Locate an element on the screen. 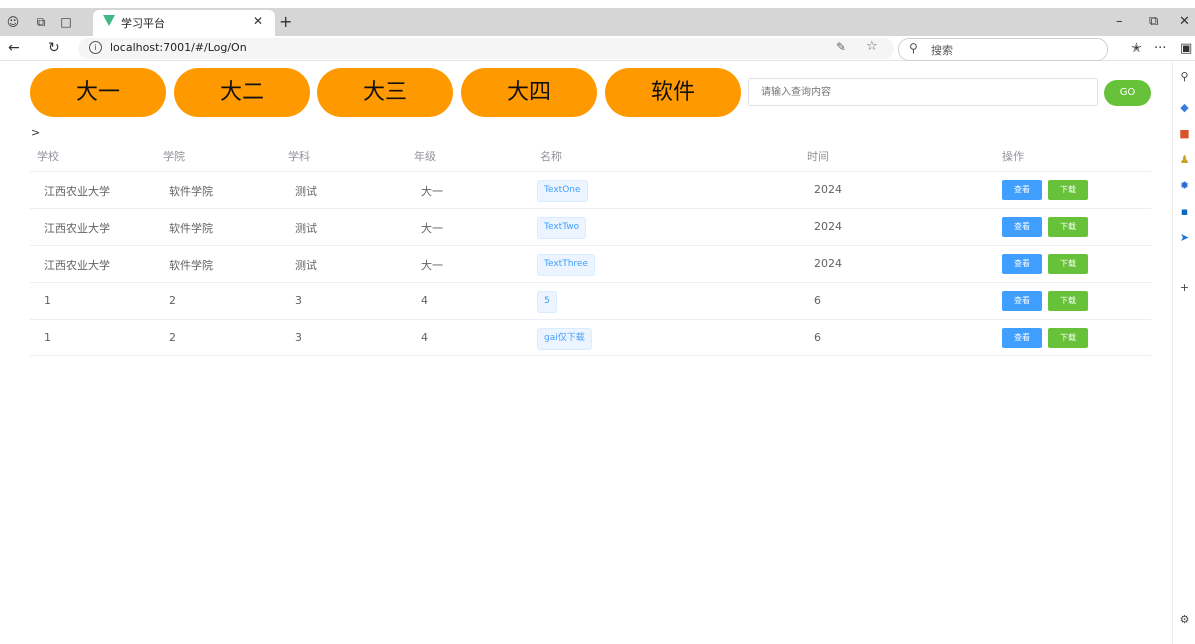 The width and height of the screenshot is (1195, 644). browser-search-placeholder: 搜索 is located at coordinates (942, 50).